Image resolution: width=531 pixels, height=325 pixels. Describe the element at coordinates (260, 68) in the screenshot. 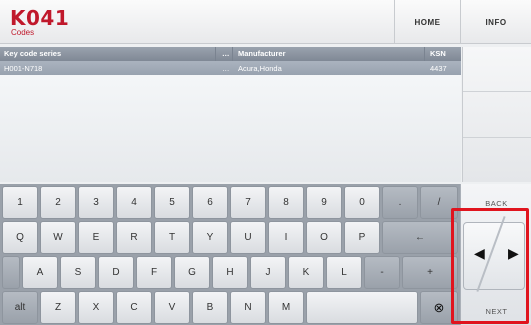

I see `cell-manufacturer: Acura,Honda` at that location.